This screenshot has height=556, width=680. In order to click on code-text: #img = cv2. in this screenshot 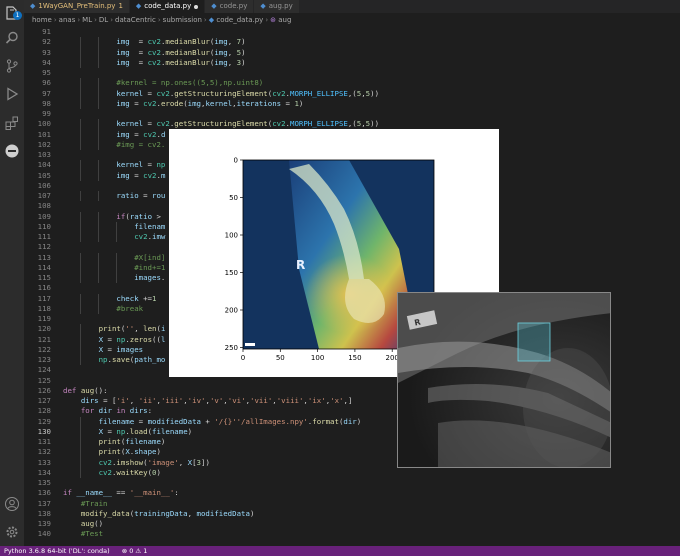, I will do `click(114, 145)`.